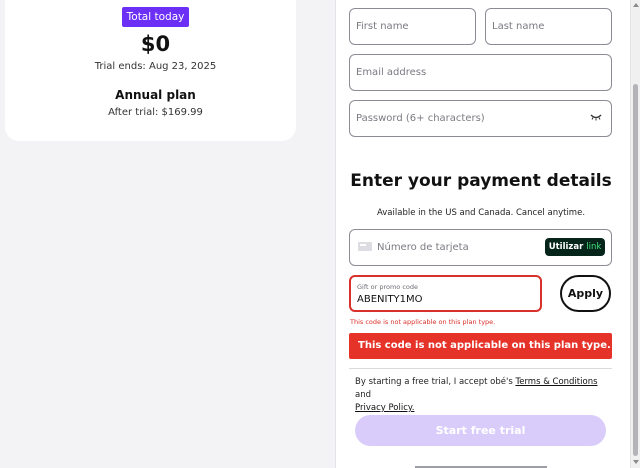  I want to click on plan-name: Annual plan, so click(155, 95).